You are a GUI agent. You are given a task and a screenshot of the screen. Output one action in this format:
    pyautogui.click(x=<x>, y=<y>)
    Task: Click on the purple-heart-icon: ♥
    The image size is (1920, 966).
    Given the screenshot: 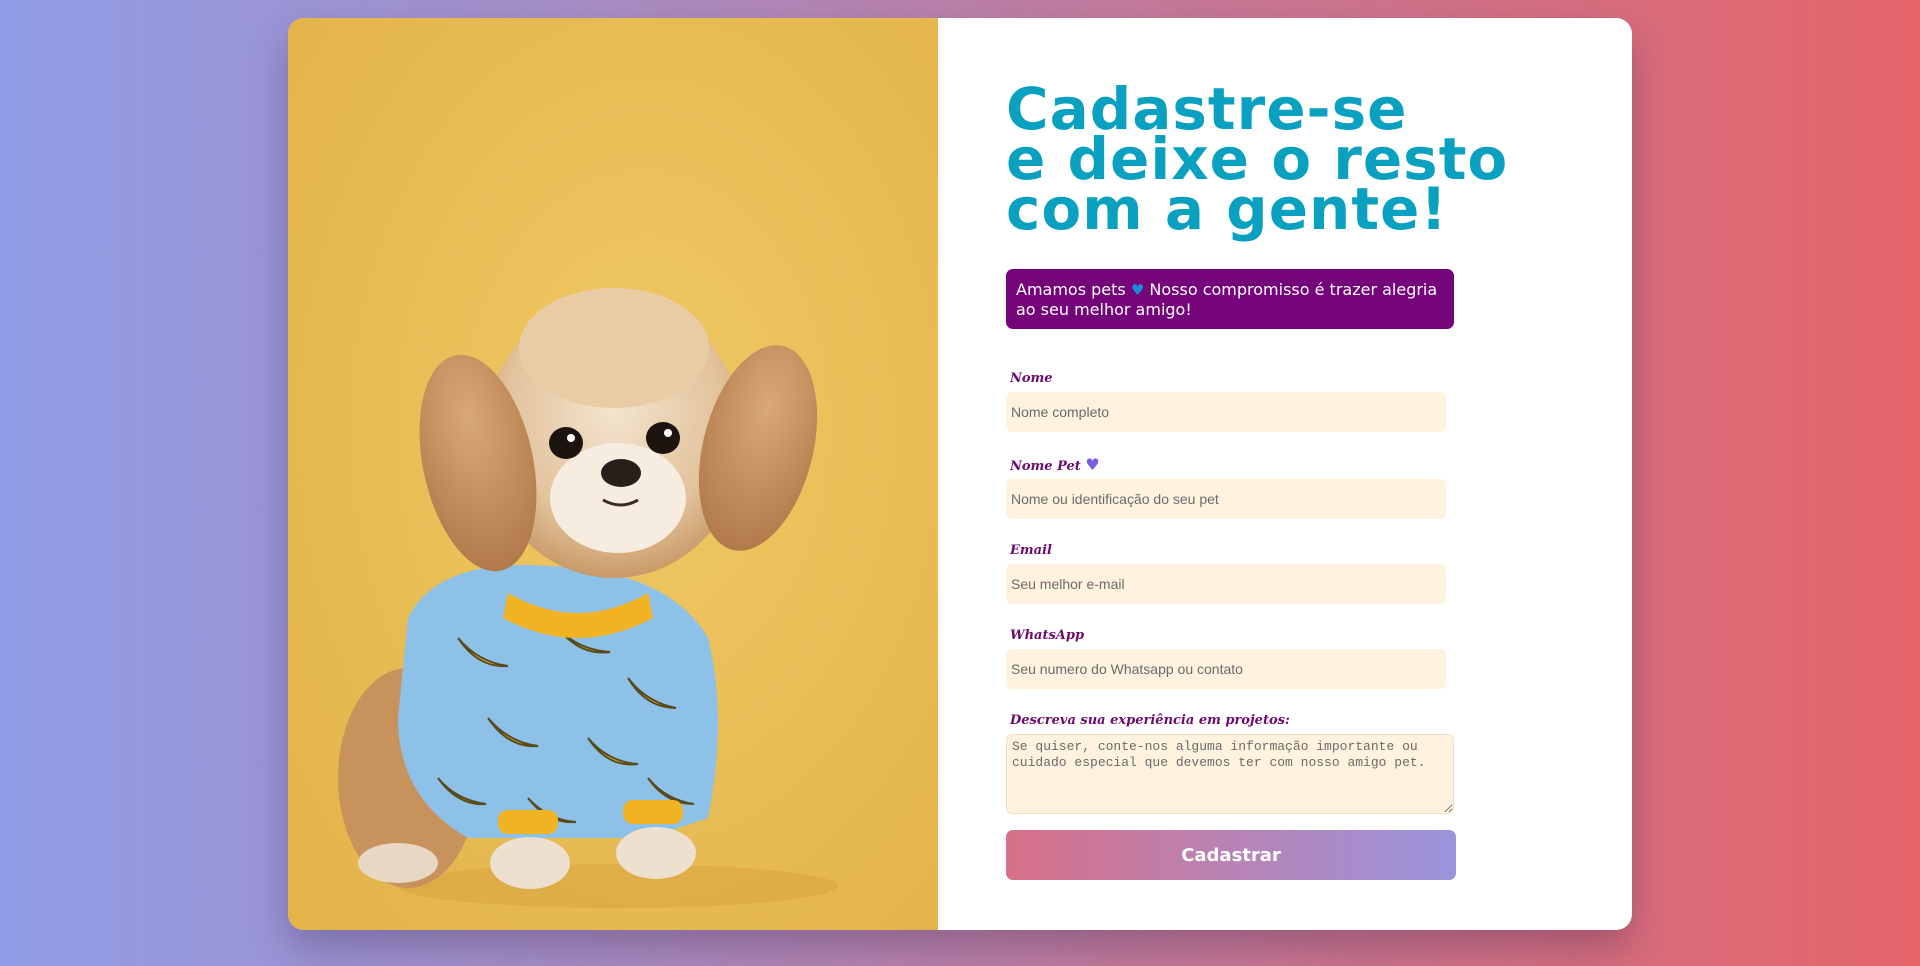 What is the action you would take?
    pyautogui.click(x=1092, y=464)
    